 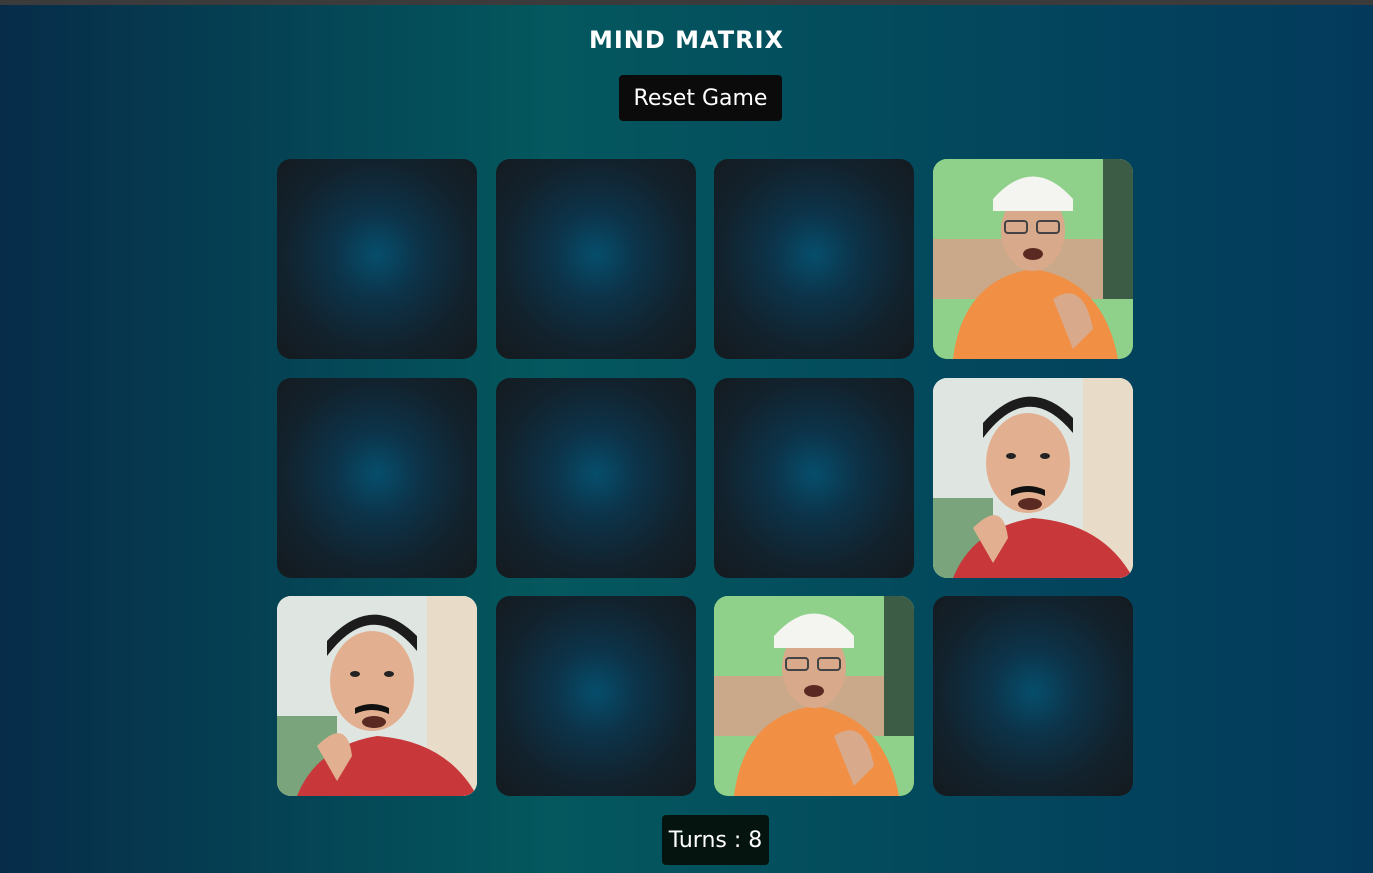 I want to click on reset-game-button: Reset Game, so click(x=700, y=98).